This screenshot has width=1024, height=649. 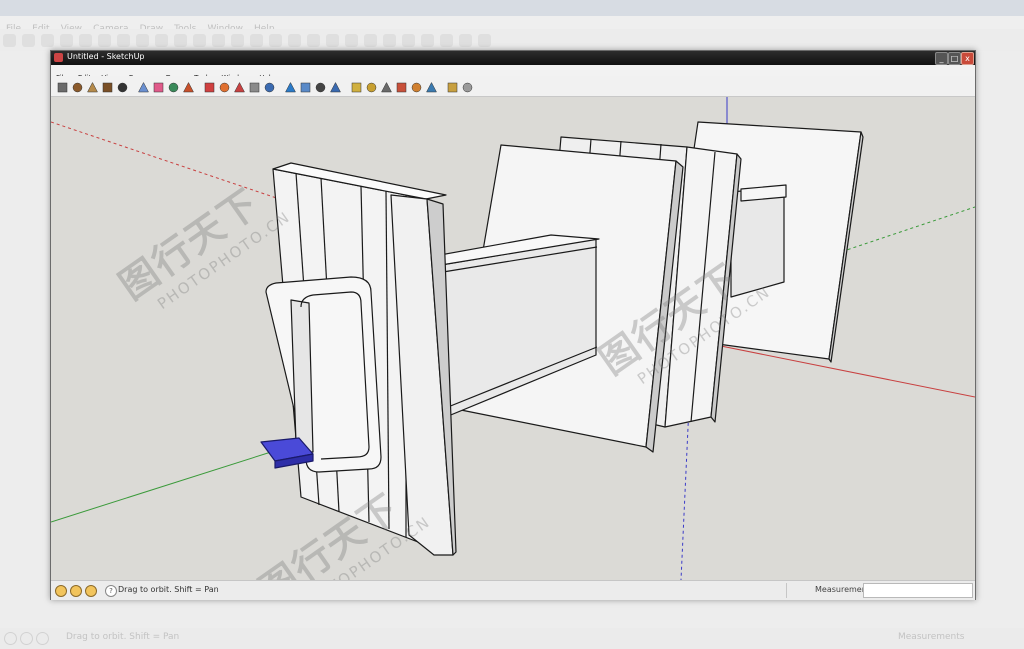 What do you see at coordinates (305, 86) in the screenshot?
I see `pan-icon` at bounding box center [305, 86].